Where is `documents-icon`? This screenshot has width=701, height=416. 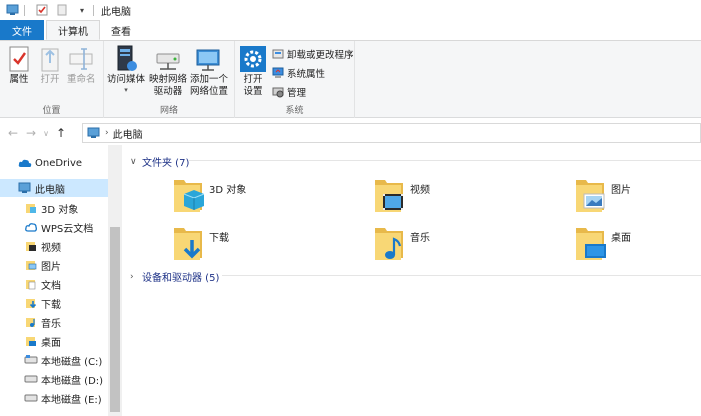 documents-icon is located at coordinates (31, 284).